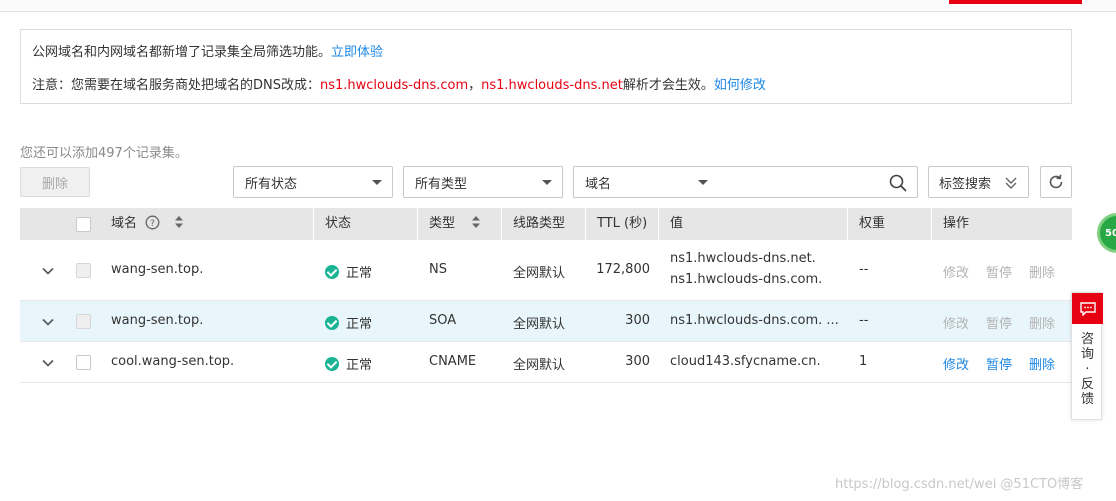 The height and width of the screenshot is (501, 1116). I want to click on notice-filter-text: 公网域名和内网域名都新增了记录集全局筛选功能。, so click(182, 52).